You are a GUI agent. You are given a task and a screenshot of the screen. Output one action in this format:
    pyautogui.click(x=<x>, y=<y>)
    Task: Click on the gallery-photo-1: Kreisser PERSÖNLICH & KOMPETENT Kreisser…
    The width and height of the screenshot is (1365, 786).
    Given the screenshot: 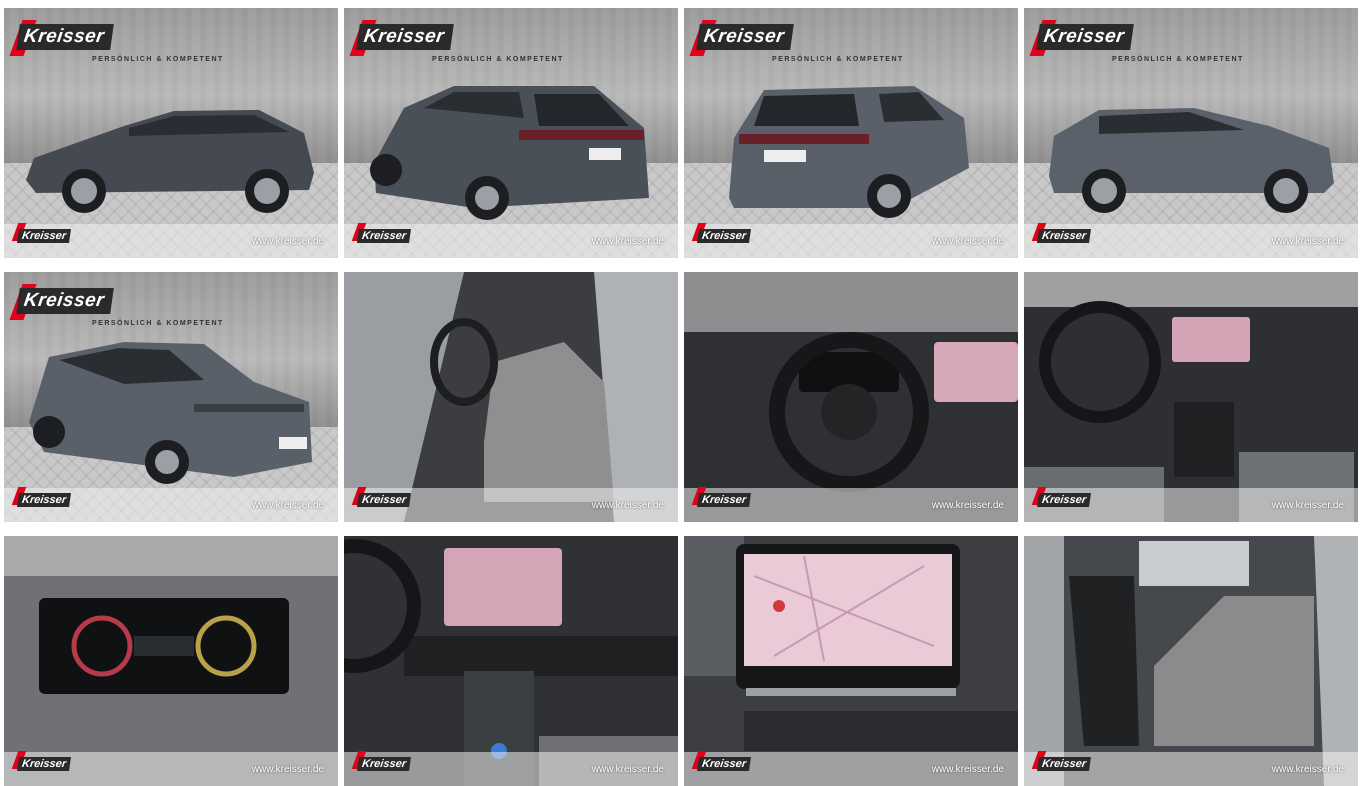 What is the action you would take?
    pyautogui.click(x=171, y=133)
    